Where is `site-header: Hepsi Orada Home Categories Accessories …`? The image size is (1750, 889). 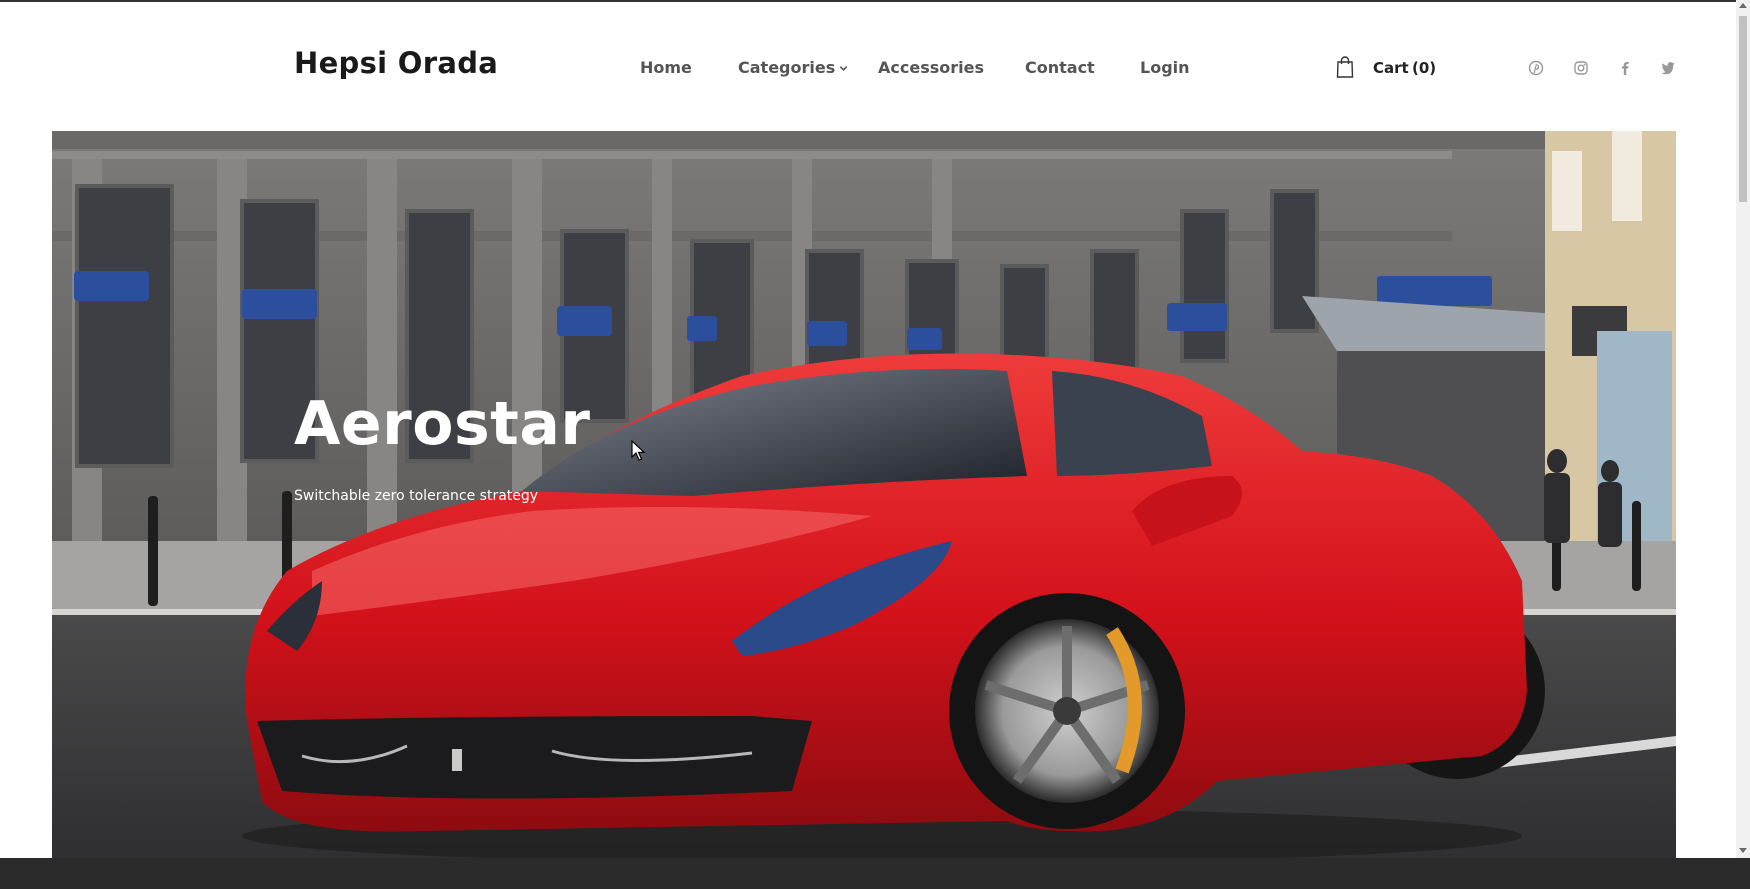 site-header: Hepsi Orada Home Categories Accessories … is located at coordinates (868, 66).